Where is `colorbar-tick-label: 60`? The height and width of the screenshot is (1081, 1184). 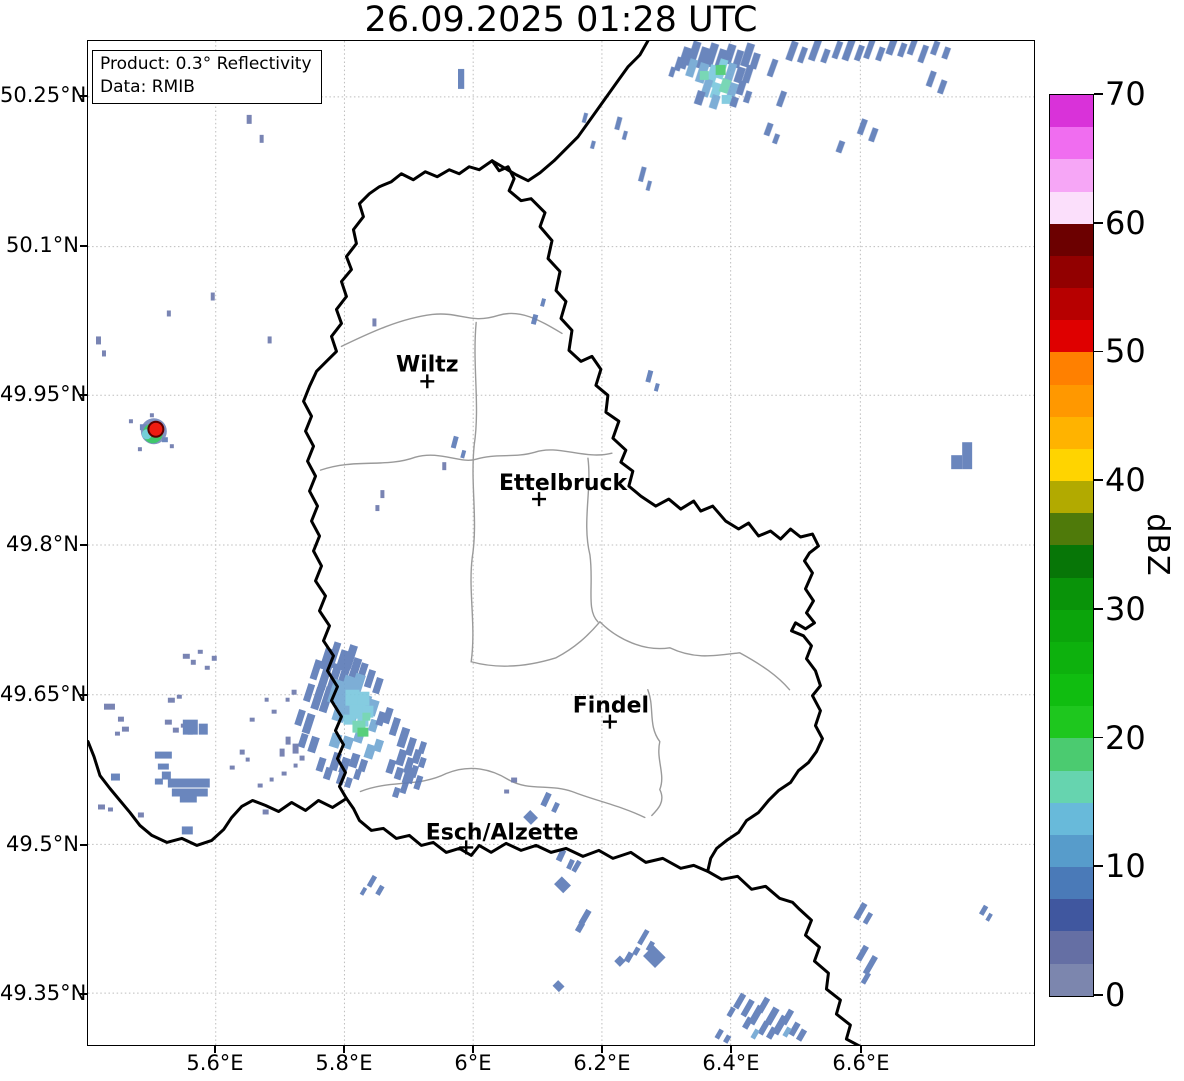
colorbar-tick-label: 60 is located at coordinates (1125, 222).